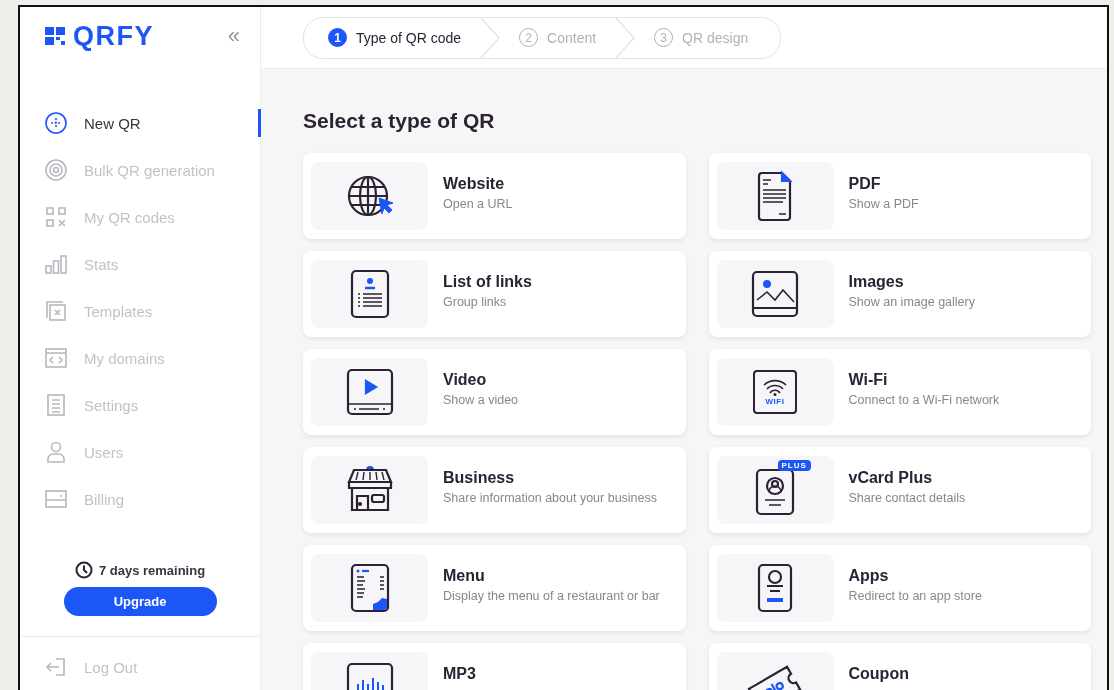 The image size is (1114, 690). What do you see at coordinates (883, 204) in the screenshot?
I see `card-description: Show a PDF` at bounding box center [883, 204].